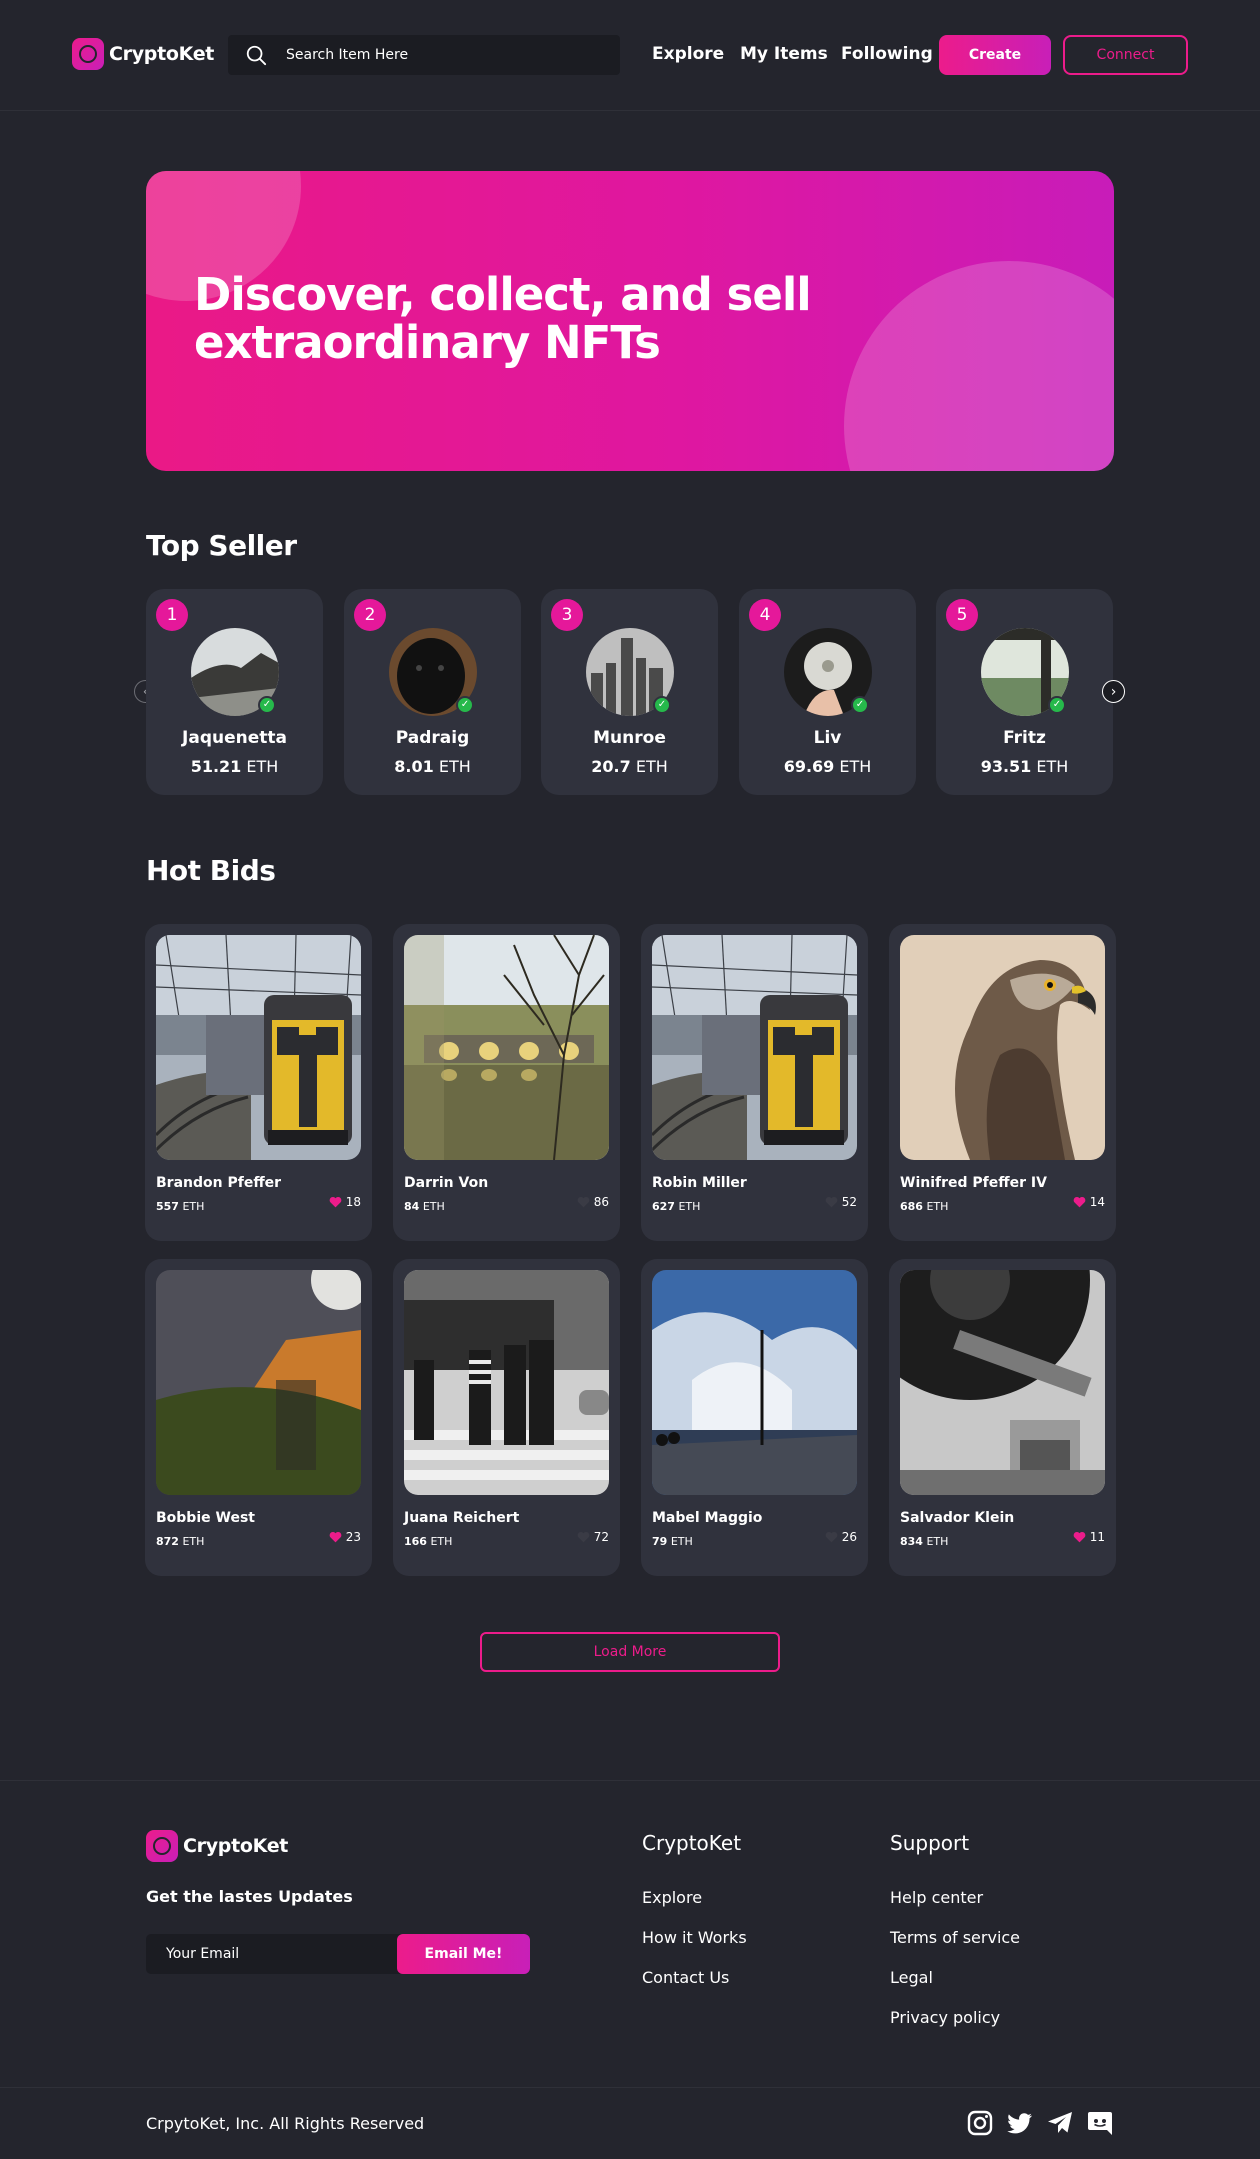 The image size is (1260, 2159). What do you see at coordinates (256, 55) in the screenshot?
I see `search-icon` at bounding box center [256, 55].